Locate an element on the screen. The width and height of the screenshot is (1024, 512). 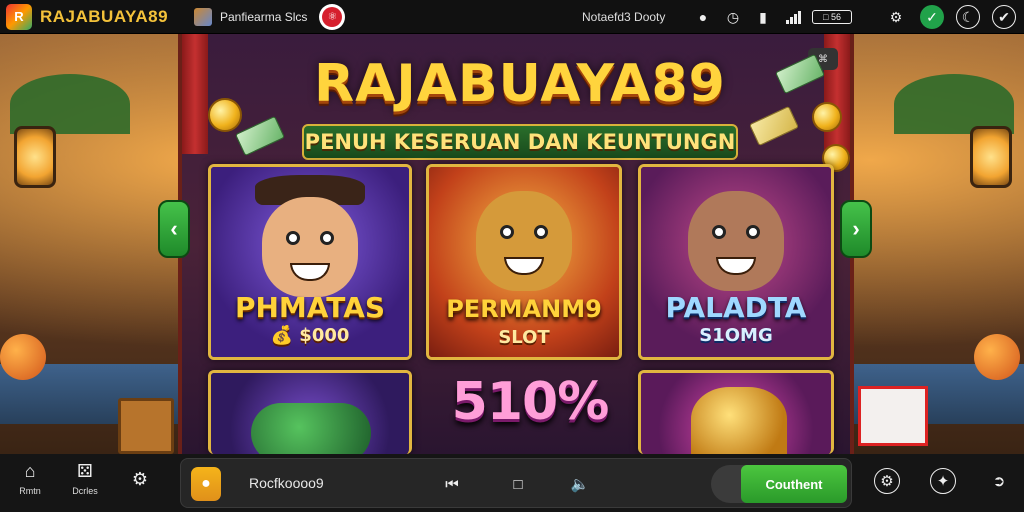
compass-icon: ✦ is located at coordinates (943, 481).